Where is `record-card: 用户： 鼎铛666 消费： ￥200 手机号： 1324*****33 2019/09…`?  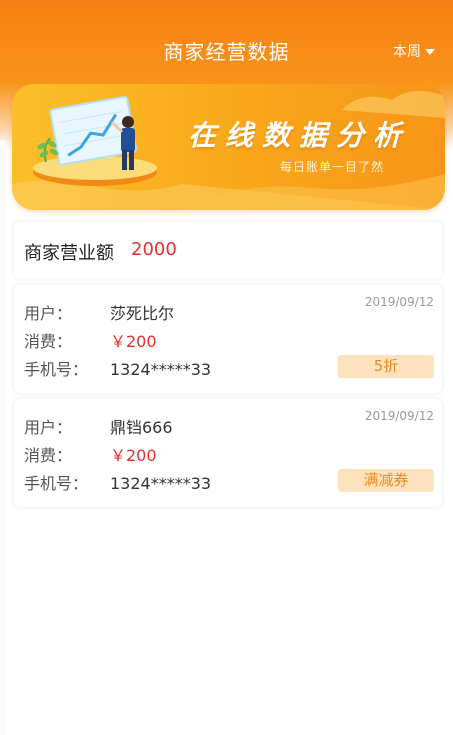 record-card: 用户： 鼎铛666 消费： ￥200 手机号： 1324*****33 2019/09… is located at coordinates (228, 453).